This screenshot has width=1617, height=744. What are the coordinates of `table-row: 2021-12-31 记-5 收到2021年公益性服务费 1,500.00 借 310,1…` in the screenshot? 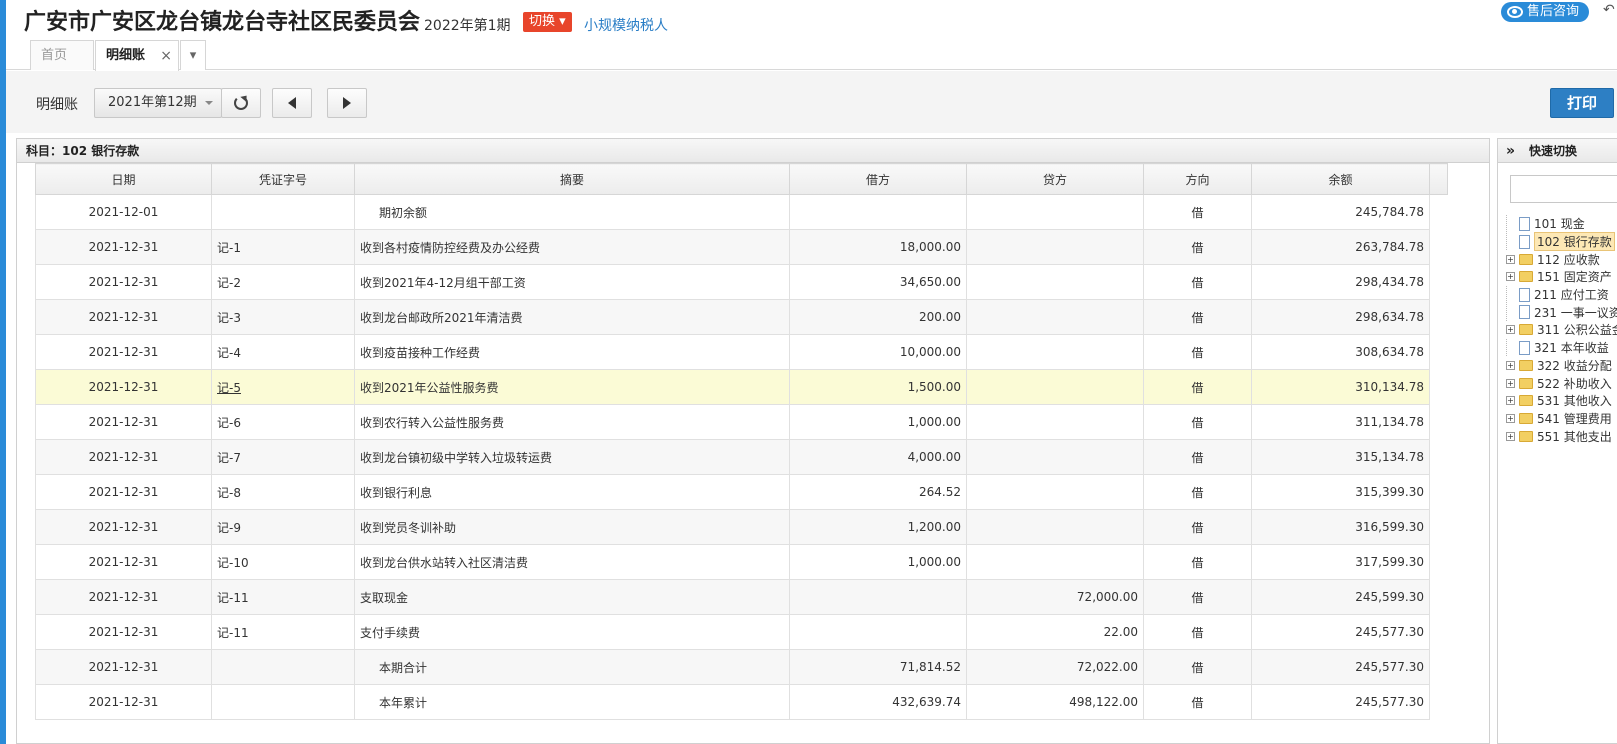 It's located at (741, 387).